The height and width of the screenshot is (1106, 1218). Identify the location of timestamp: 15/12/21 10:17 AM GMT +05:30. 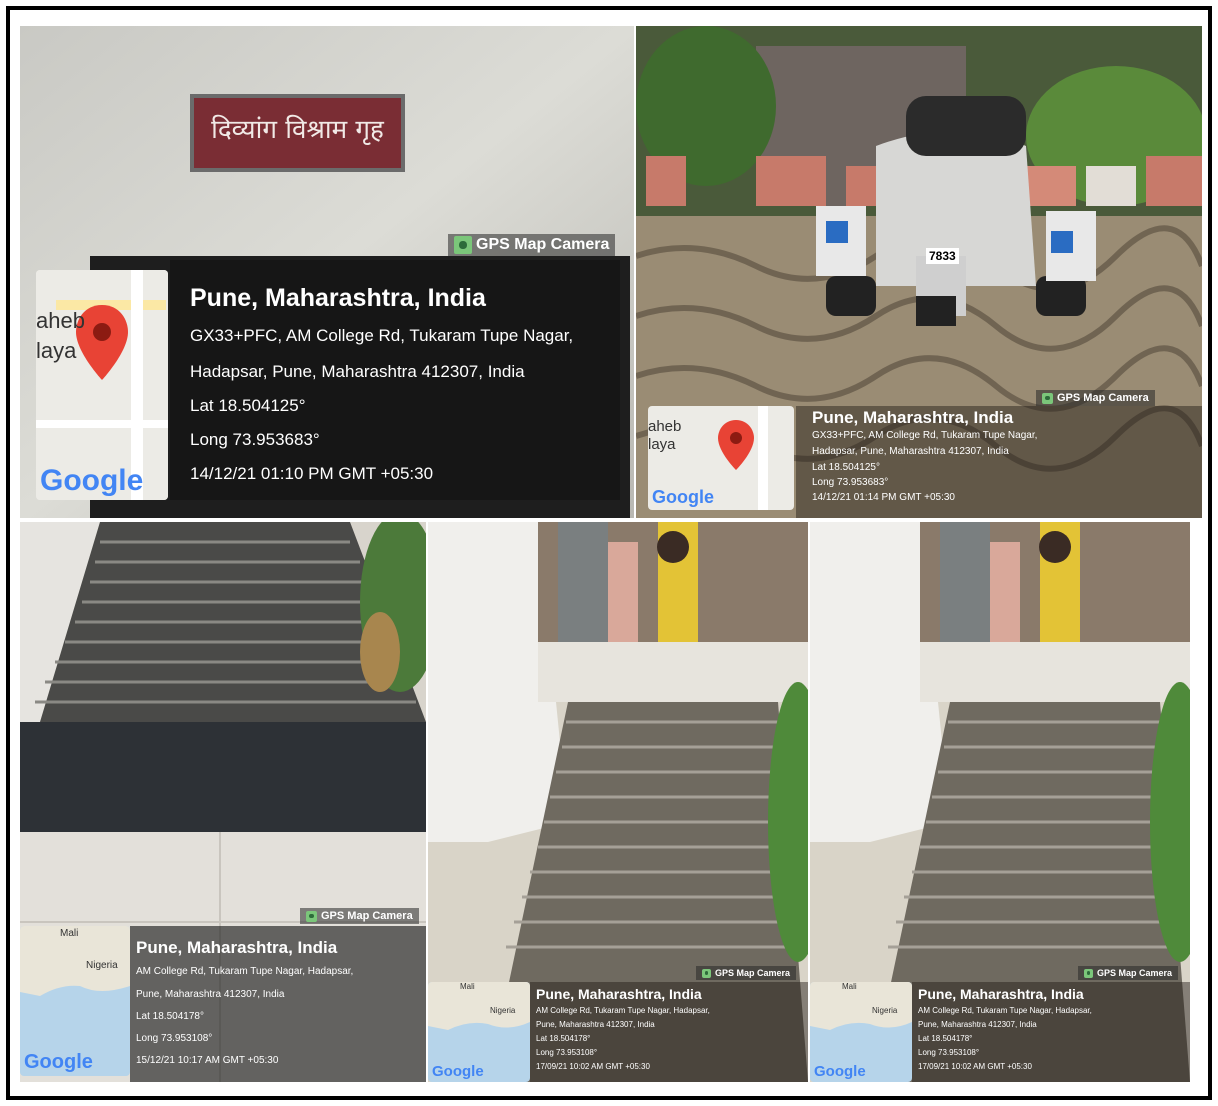
(207, 1060).